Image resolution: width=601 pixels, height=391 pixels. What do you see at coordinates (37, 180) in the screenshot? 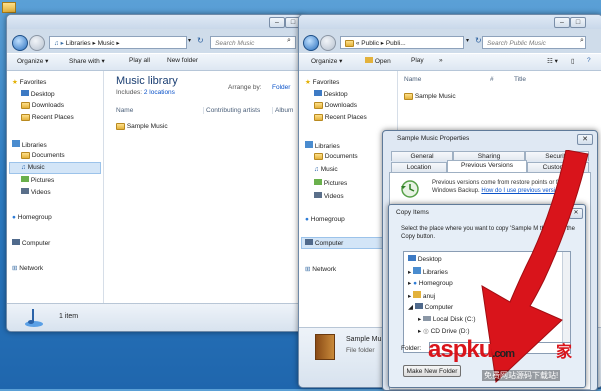
I see `nav-pictures: Pictures` at bounding box center [37, 180].